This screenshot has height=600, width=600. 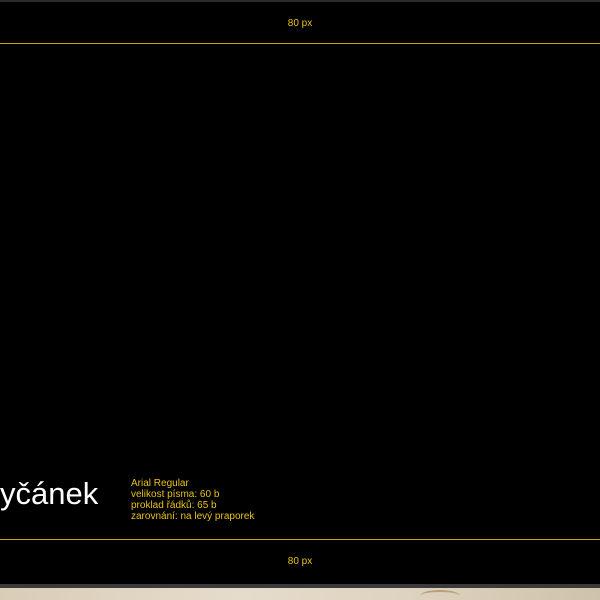 What do you see at coordinates (300, 539) in the screenshot?
I see `bottom-margin-guide` at bounding box center [300, 539].